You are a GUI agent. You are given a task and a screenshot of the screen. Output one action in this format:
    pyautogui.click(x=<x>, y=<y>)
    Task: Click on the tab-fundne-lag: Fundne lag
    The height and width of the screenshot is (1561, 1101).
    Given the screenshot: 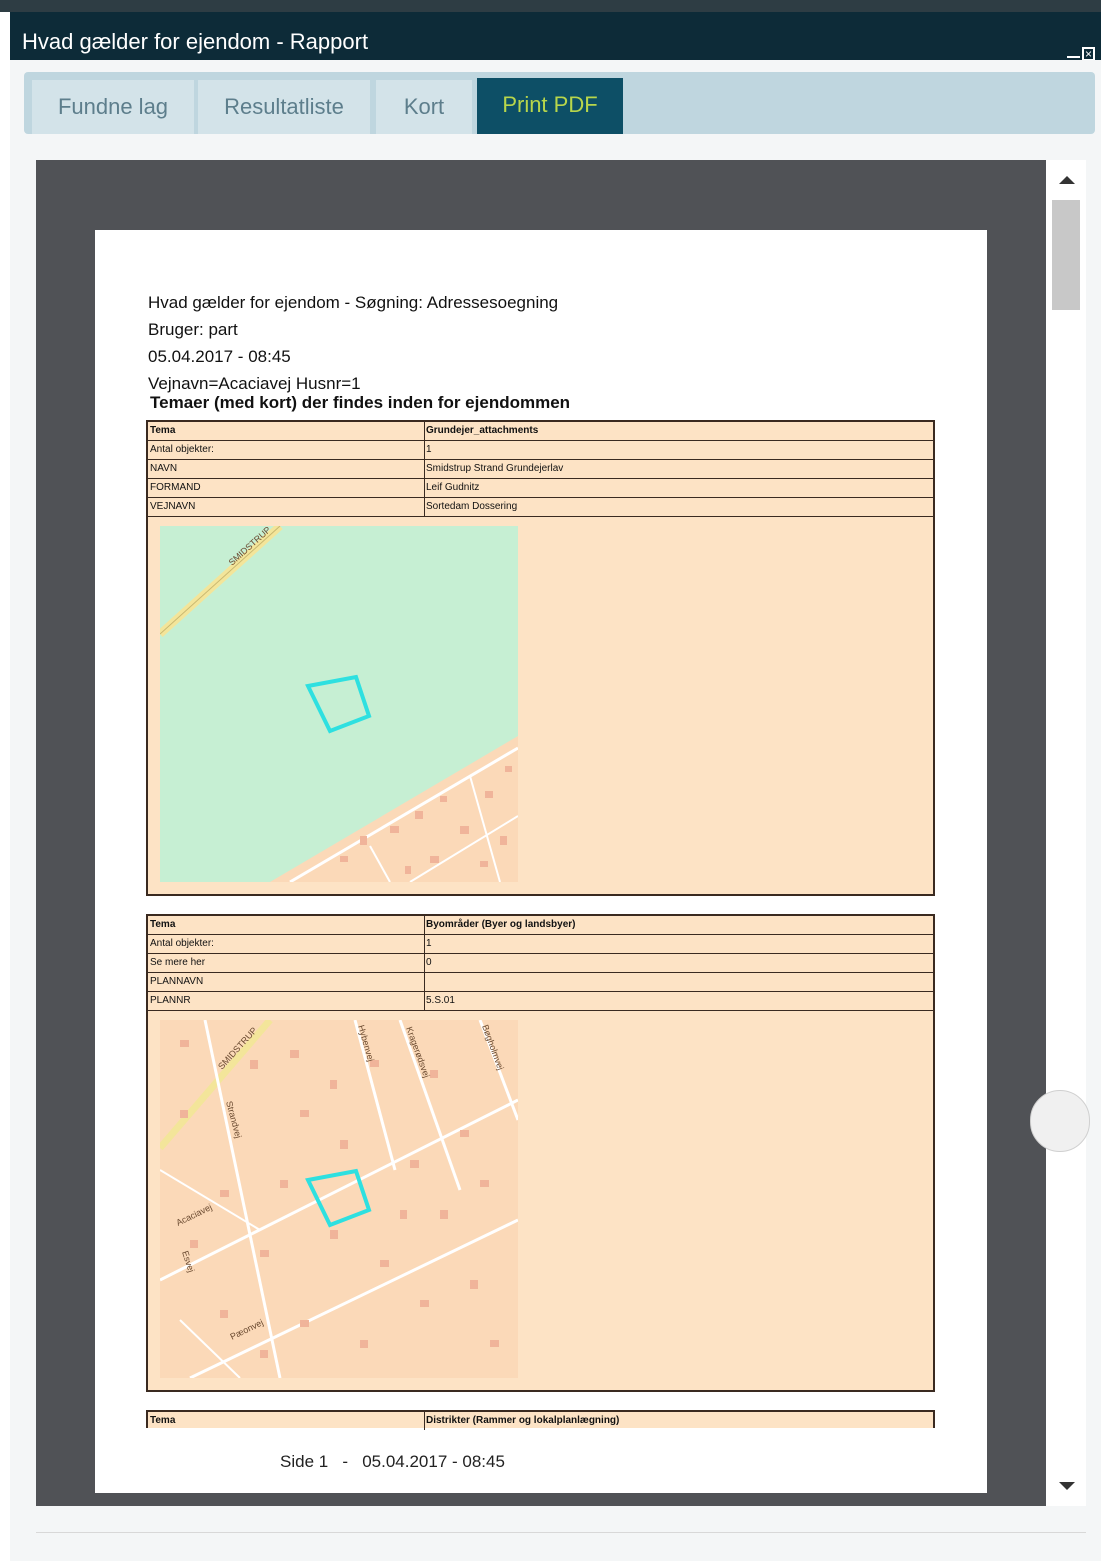 What is the action you would take?
    pyautogui.click(x=113, y=107)
    